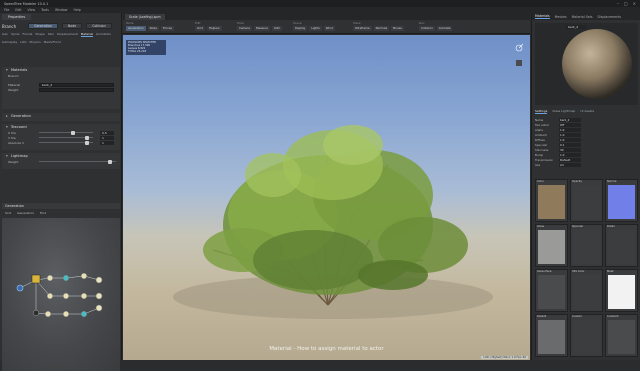 The height and width of the screenshot is (371, 640). Describe the element at coordinates (576, 27) in the screenshot. I see `material-name-field: bark_2` at that location.